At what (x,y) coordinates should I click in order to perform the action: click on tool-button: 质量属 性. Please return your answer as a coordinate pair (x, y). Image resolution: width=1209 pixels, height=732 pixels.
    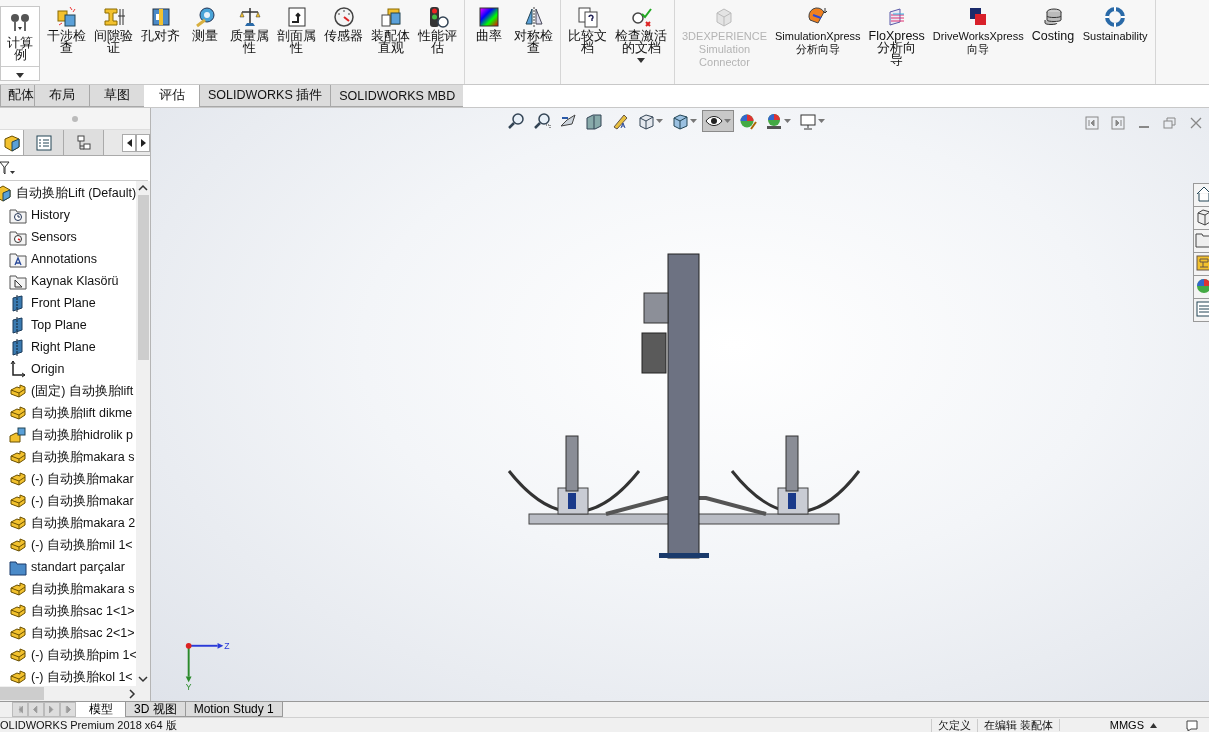
    Looking at the image, I should click on (249, 44).